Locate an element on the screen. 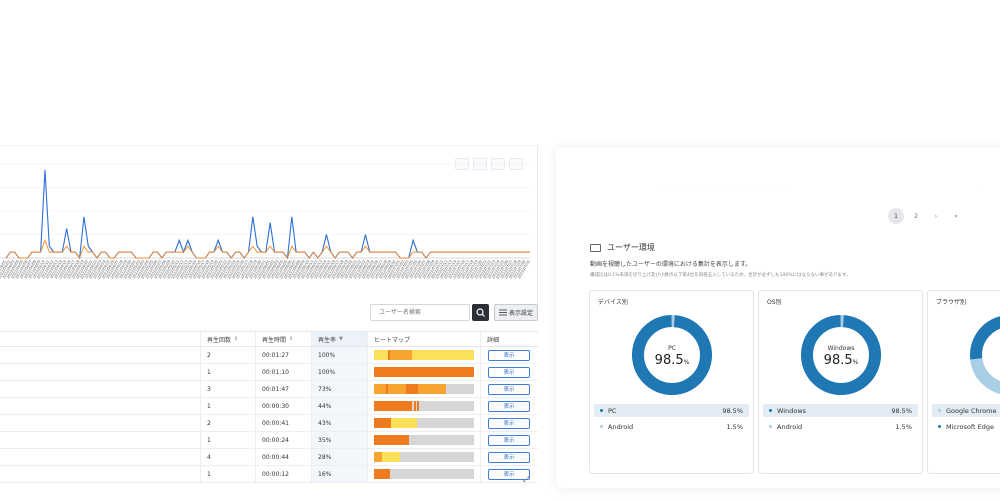 The width and height of the screenshot is (1000, 500). user-column-header is located at coordinates (100, 339).